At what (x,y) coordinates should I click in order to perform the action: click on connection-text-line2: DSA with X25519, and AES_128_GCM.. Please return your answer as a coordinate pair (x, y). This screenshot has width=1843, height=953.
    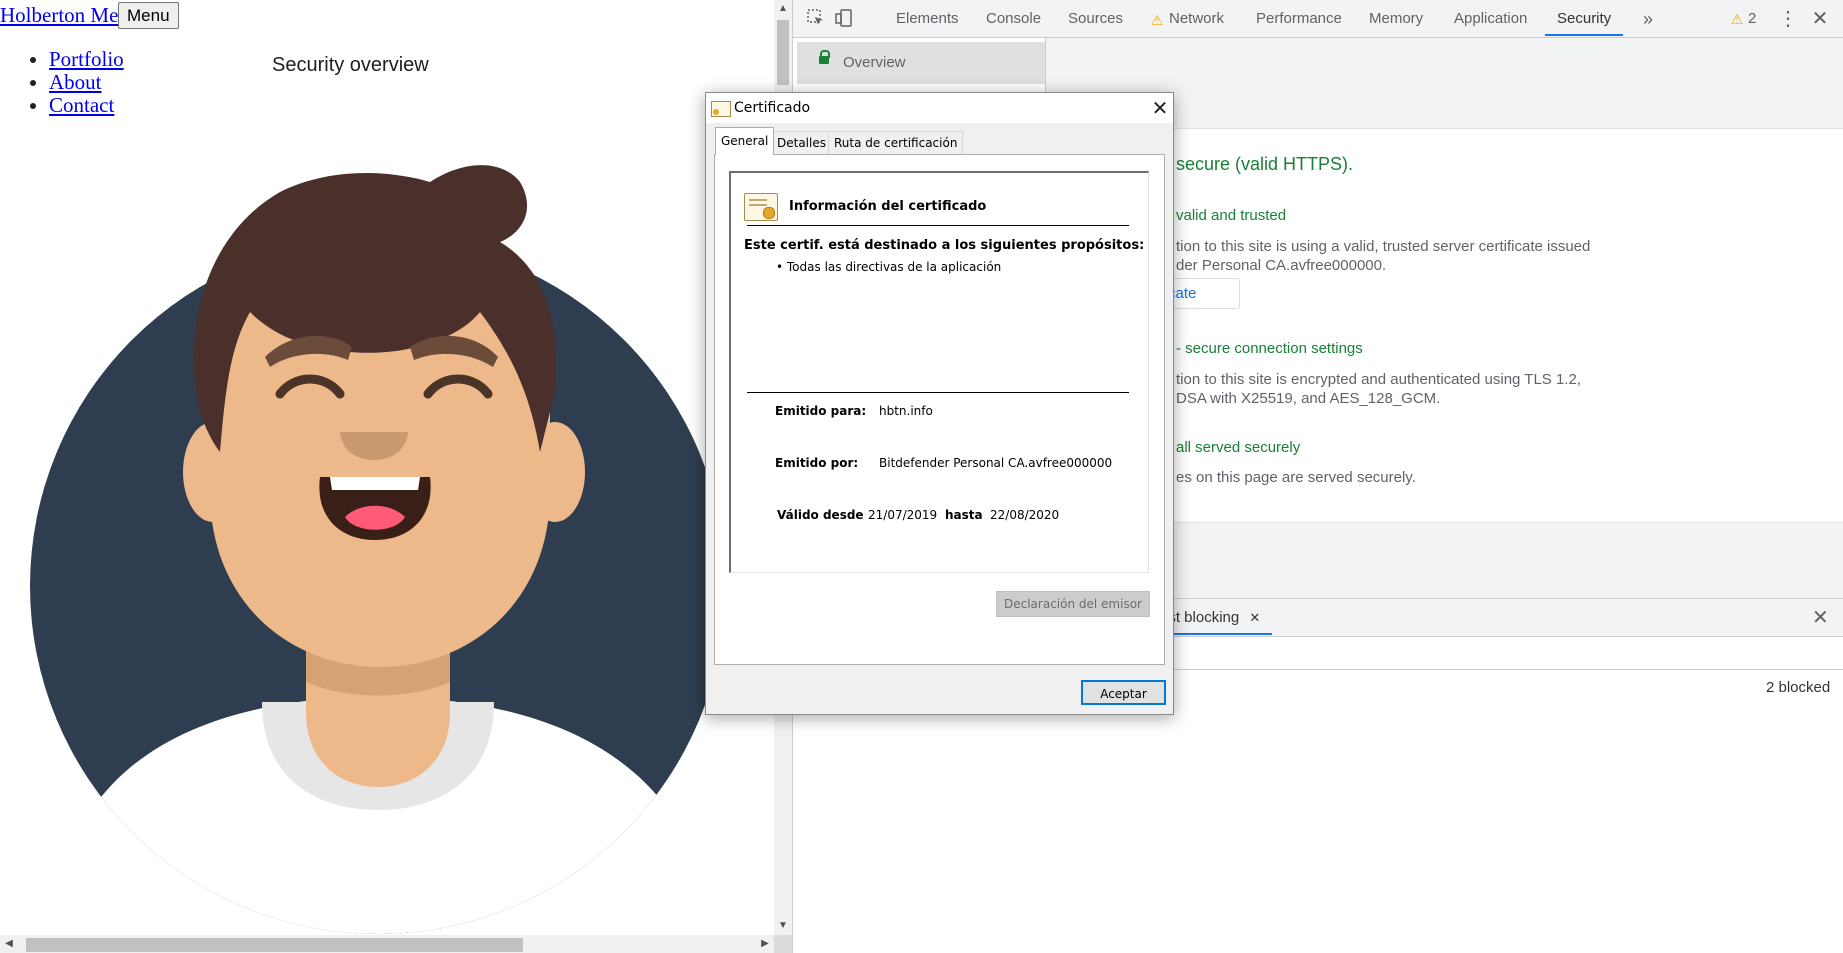
    Looking at the image, I should click on (1308, 398).